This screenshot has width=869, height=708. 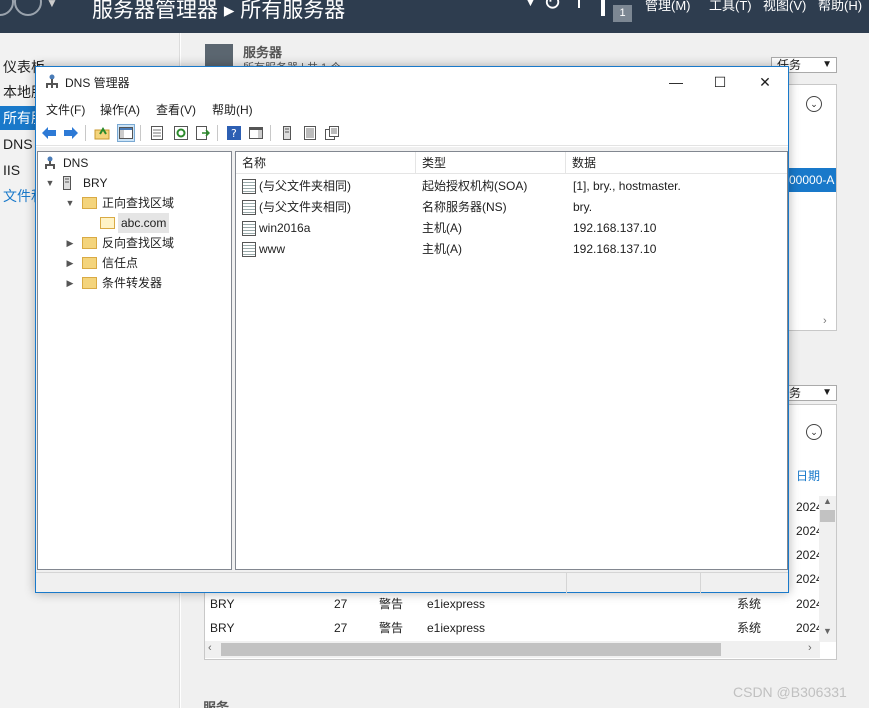 I want to click on close-button: ✕, so click(x=765, y=82).